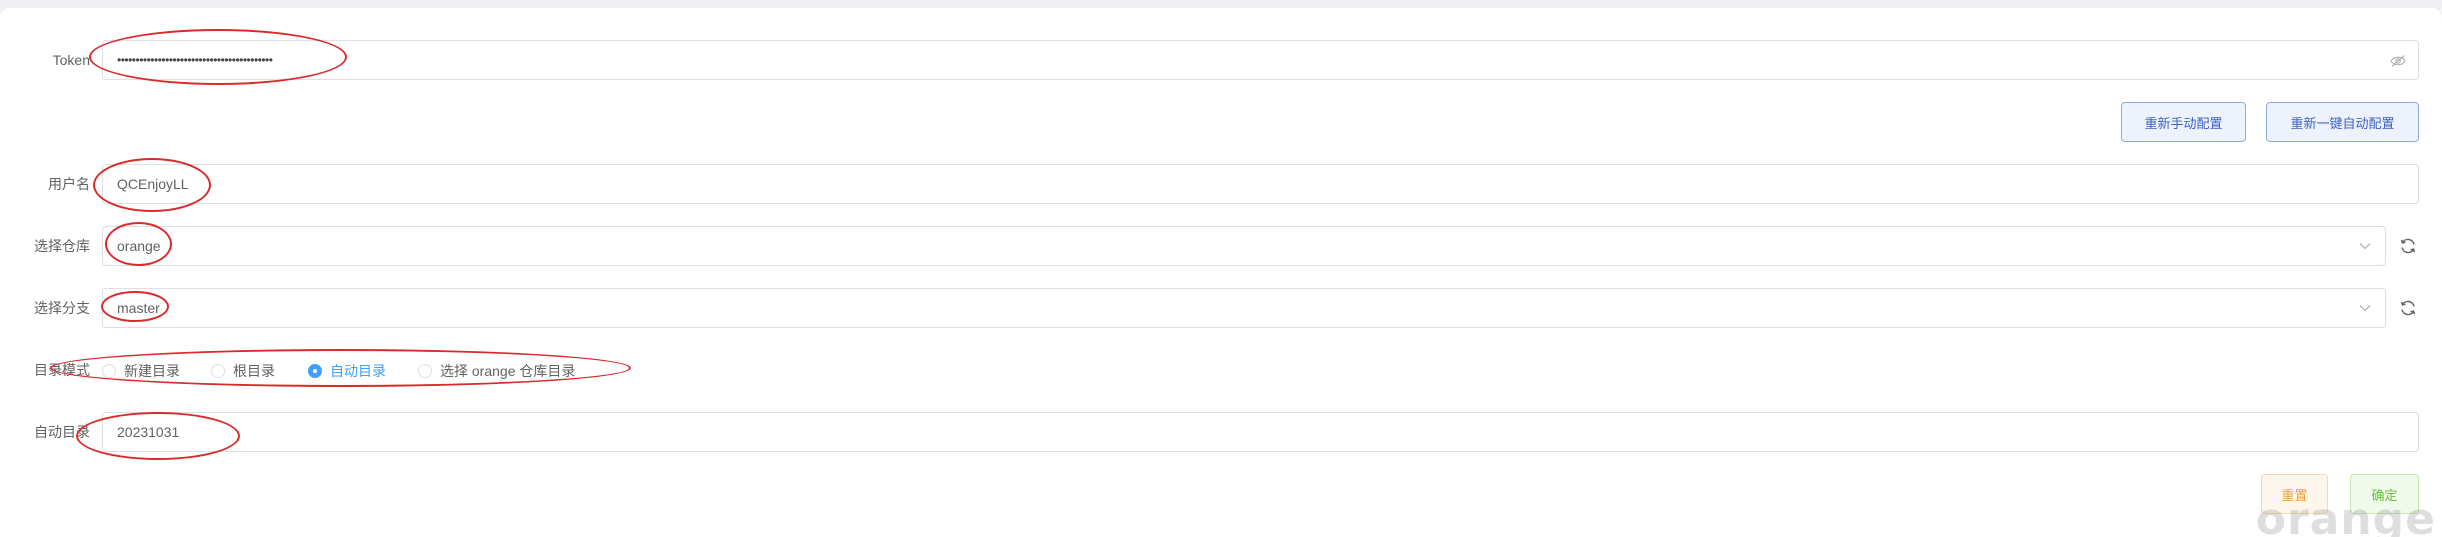  What do you see at coordinates (148, 432) in the screenshot?
I see `auto-dir-value: 20231031` at bounding box center [148, 432].